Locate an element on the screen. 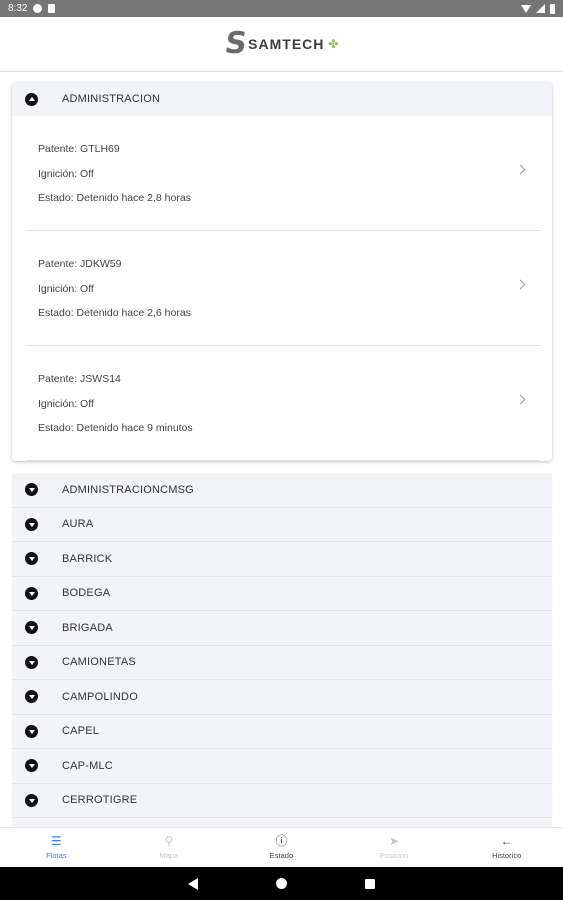 This screenshot has height=900, width=563. nav-label: Flotas is located at coordinates (56, 855).